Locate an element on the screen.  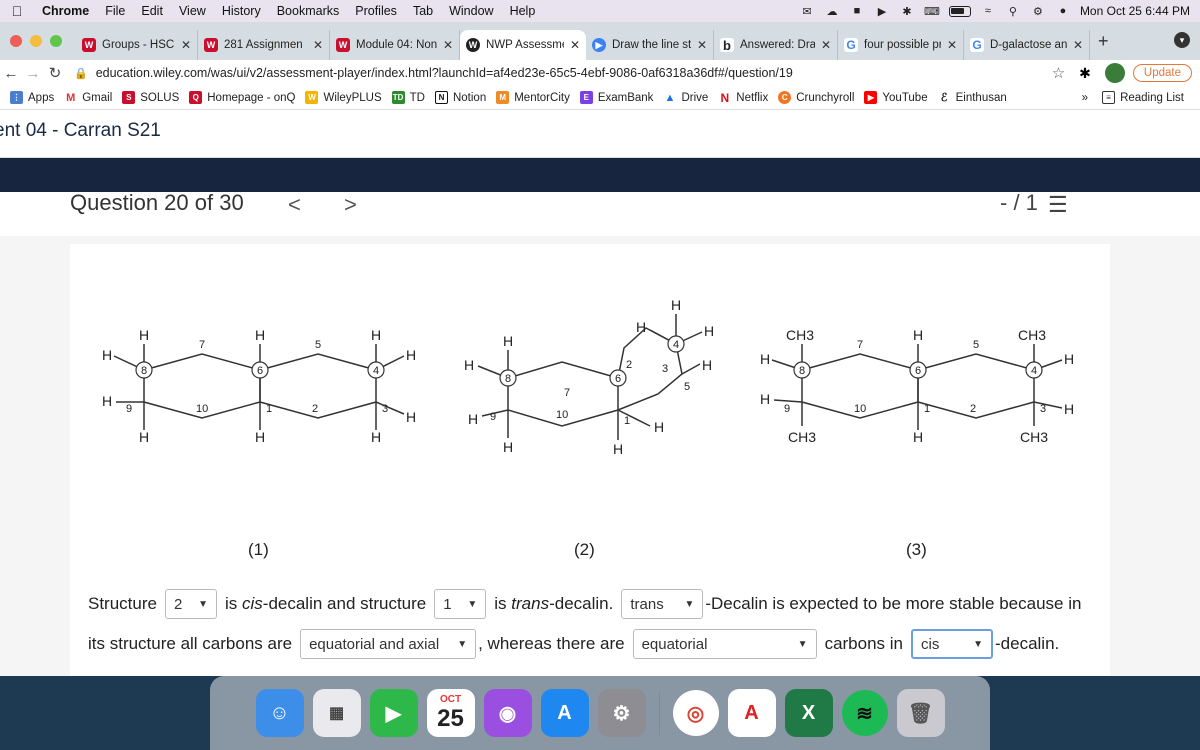
menu-help: Help is located at coordinates (523, 11).